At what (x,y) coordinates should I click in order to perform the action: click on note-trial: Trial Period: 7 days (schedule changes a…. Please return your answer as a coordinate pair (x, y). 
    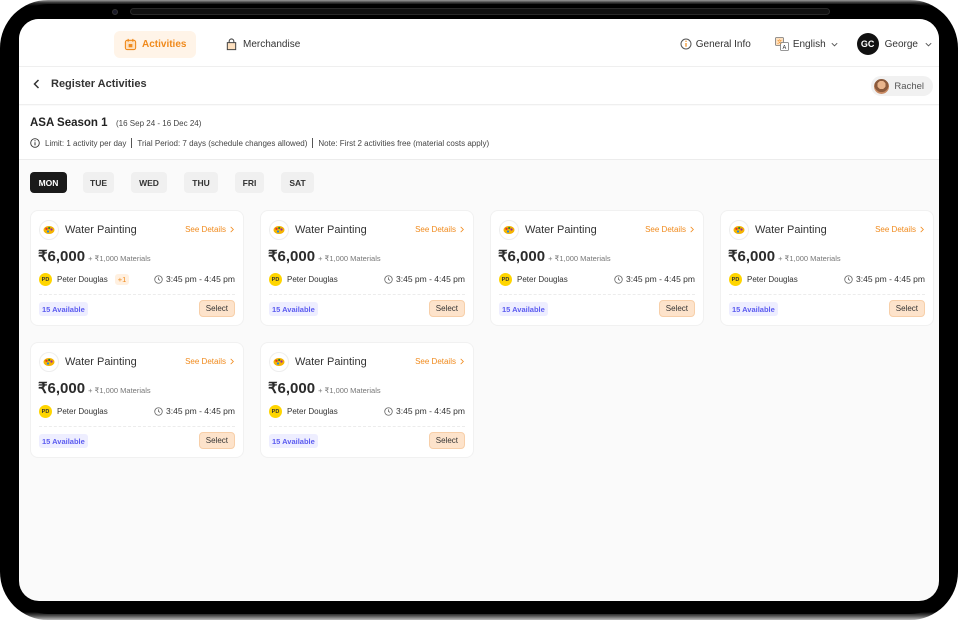
    Looking at the image, I should click on (222, 143).